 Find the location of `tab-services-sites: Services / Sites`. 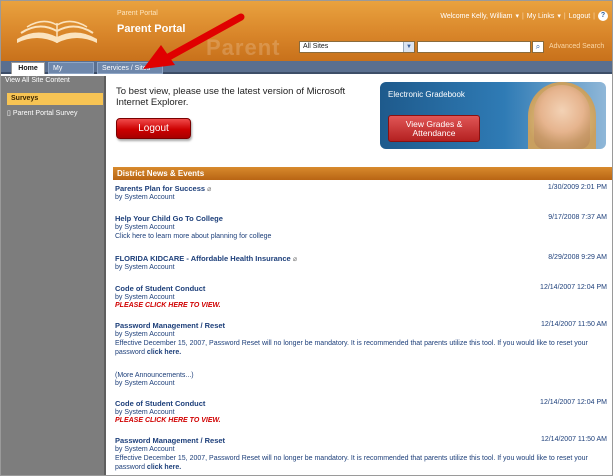

tab-services-sites: Services / Sites is located at coordinates (130, 68).